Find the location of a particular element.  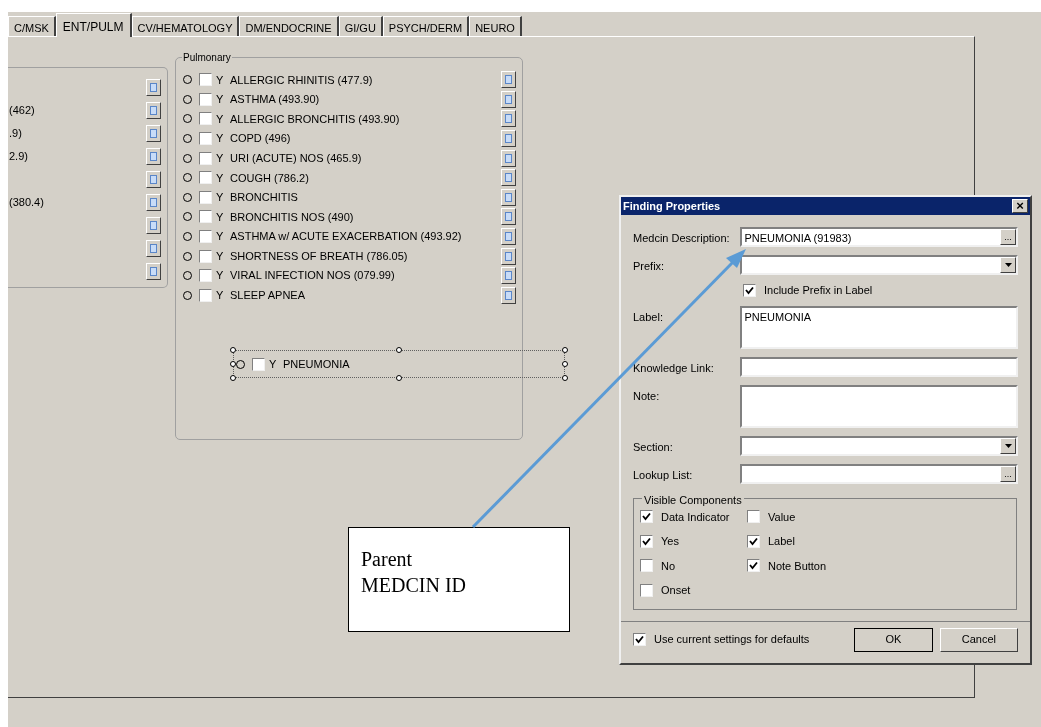

tab: DM/ENDOCRINE is located at coordinates (289, 26).